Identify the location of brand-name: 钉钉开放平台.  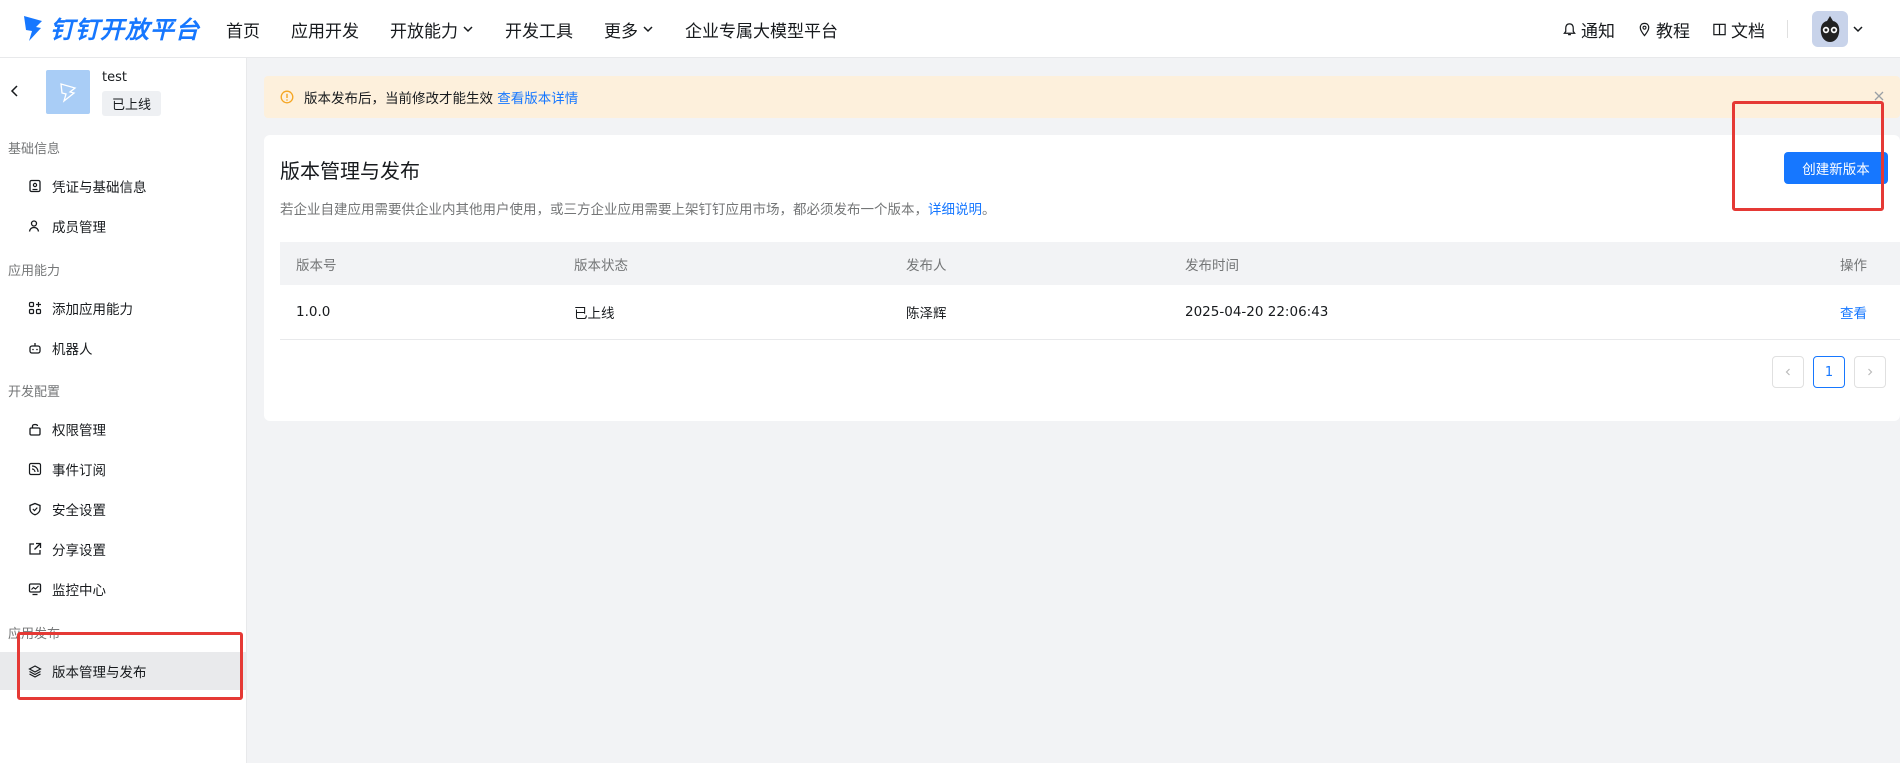
(125, 30).